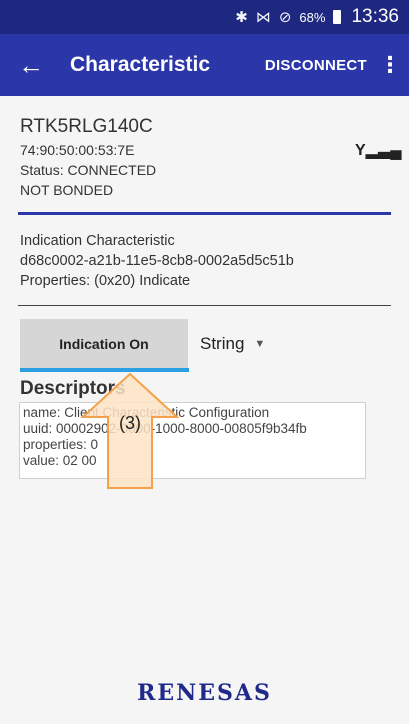  Describe the element at coordinates (86, 126) in the screenshot. I see `device-name: RTK5RLG140C` at that location.